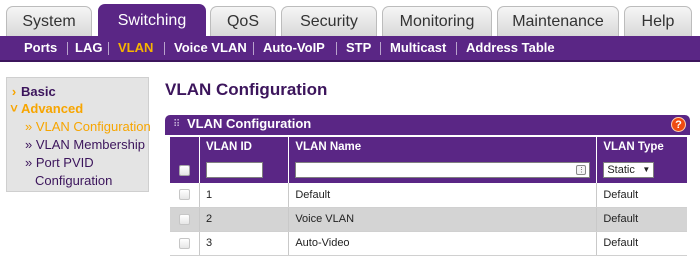 Image resolution: width=700 pixels, height=263 pixels. Describe the element at coordinates (234, 170) in the screenshot. I see `vlan-id-input` at that location.